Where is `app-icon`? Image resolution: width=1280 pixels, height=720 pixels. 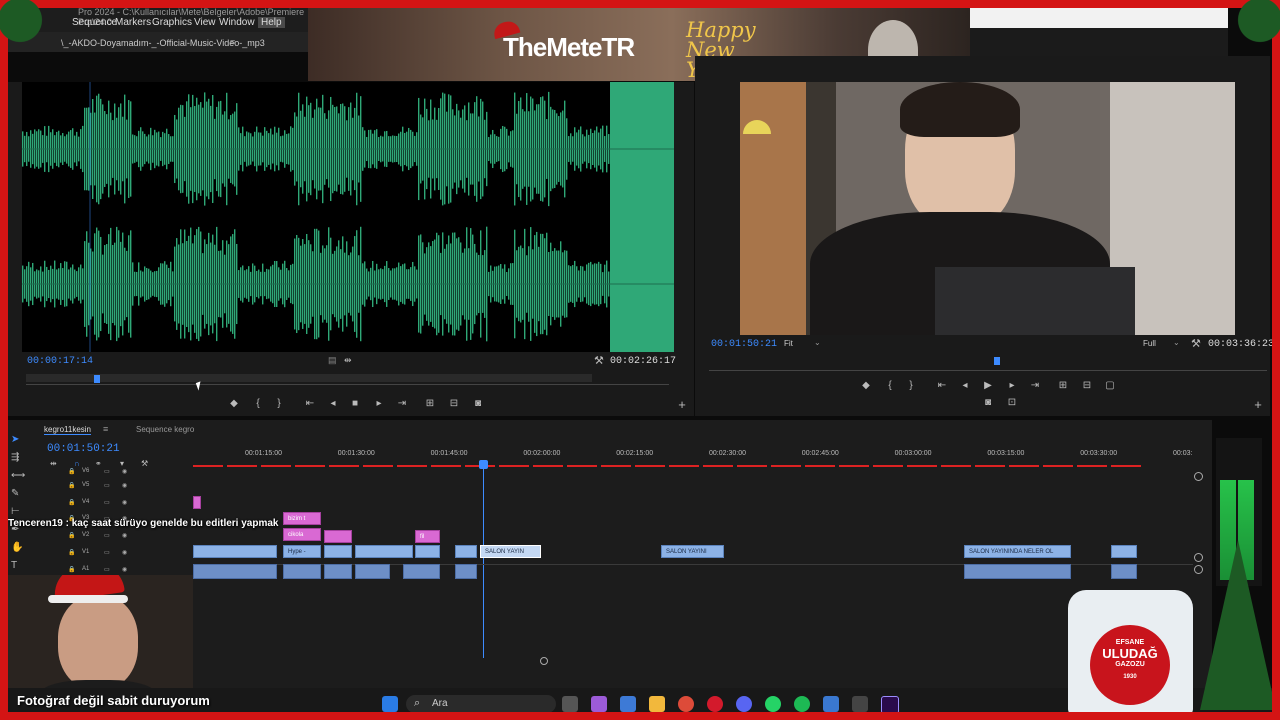
app-icon is located at coordinates (860, 704).